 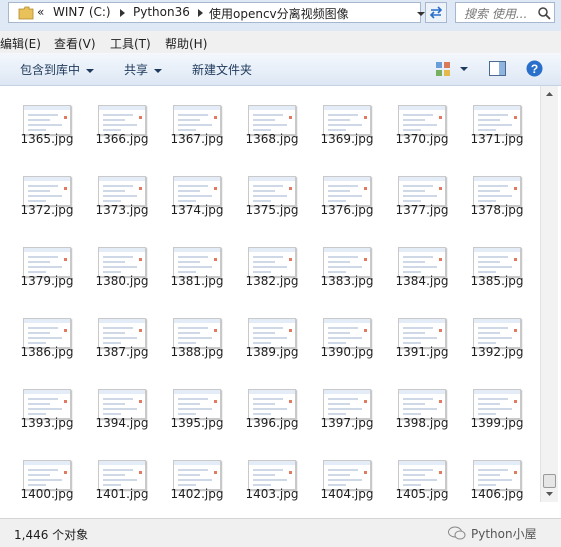 I want to click on include-in-library-button: 包含到库中, so click(x=57, y=69).